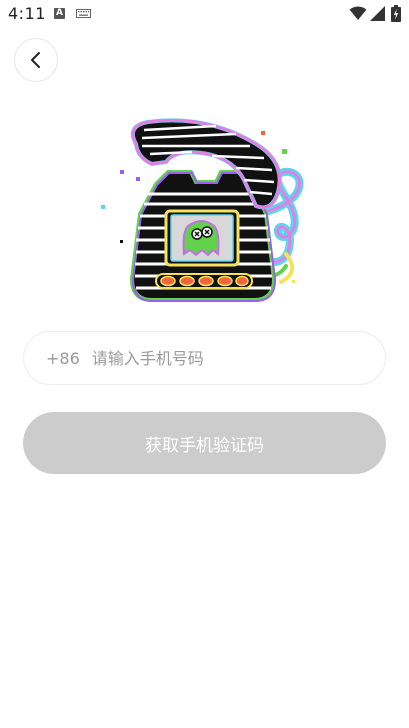 The width and height of the screenshot is (409, 728). I want to click on status-bar: 4:11 A, so click(204, 14).